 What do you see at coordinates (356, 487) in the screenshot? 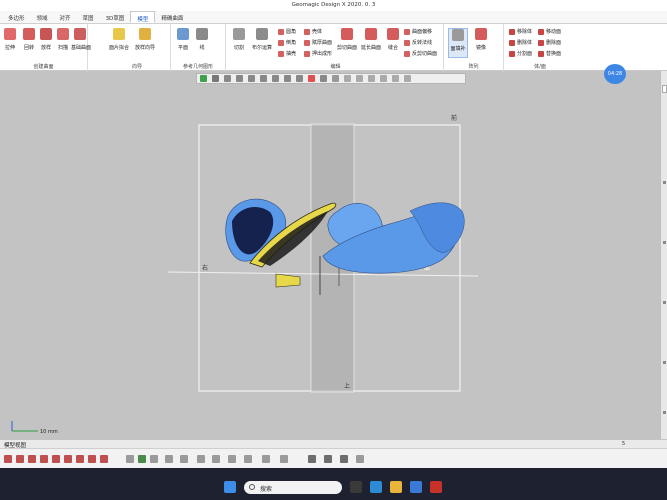
I see `task-view-icon` at bounding box center [356, 487].